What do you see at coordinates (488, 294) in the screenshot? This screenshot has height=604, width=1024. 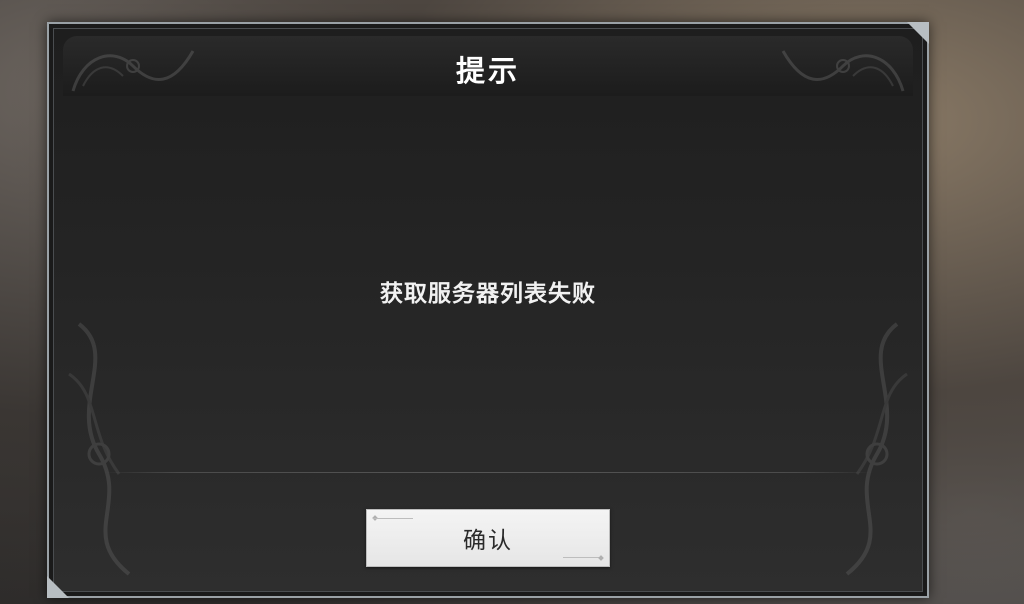 I see `dialog-message: 获取服务器列表失败` at bounding box center [488, 294].